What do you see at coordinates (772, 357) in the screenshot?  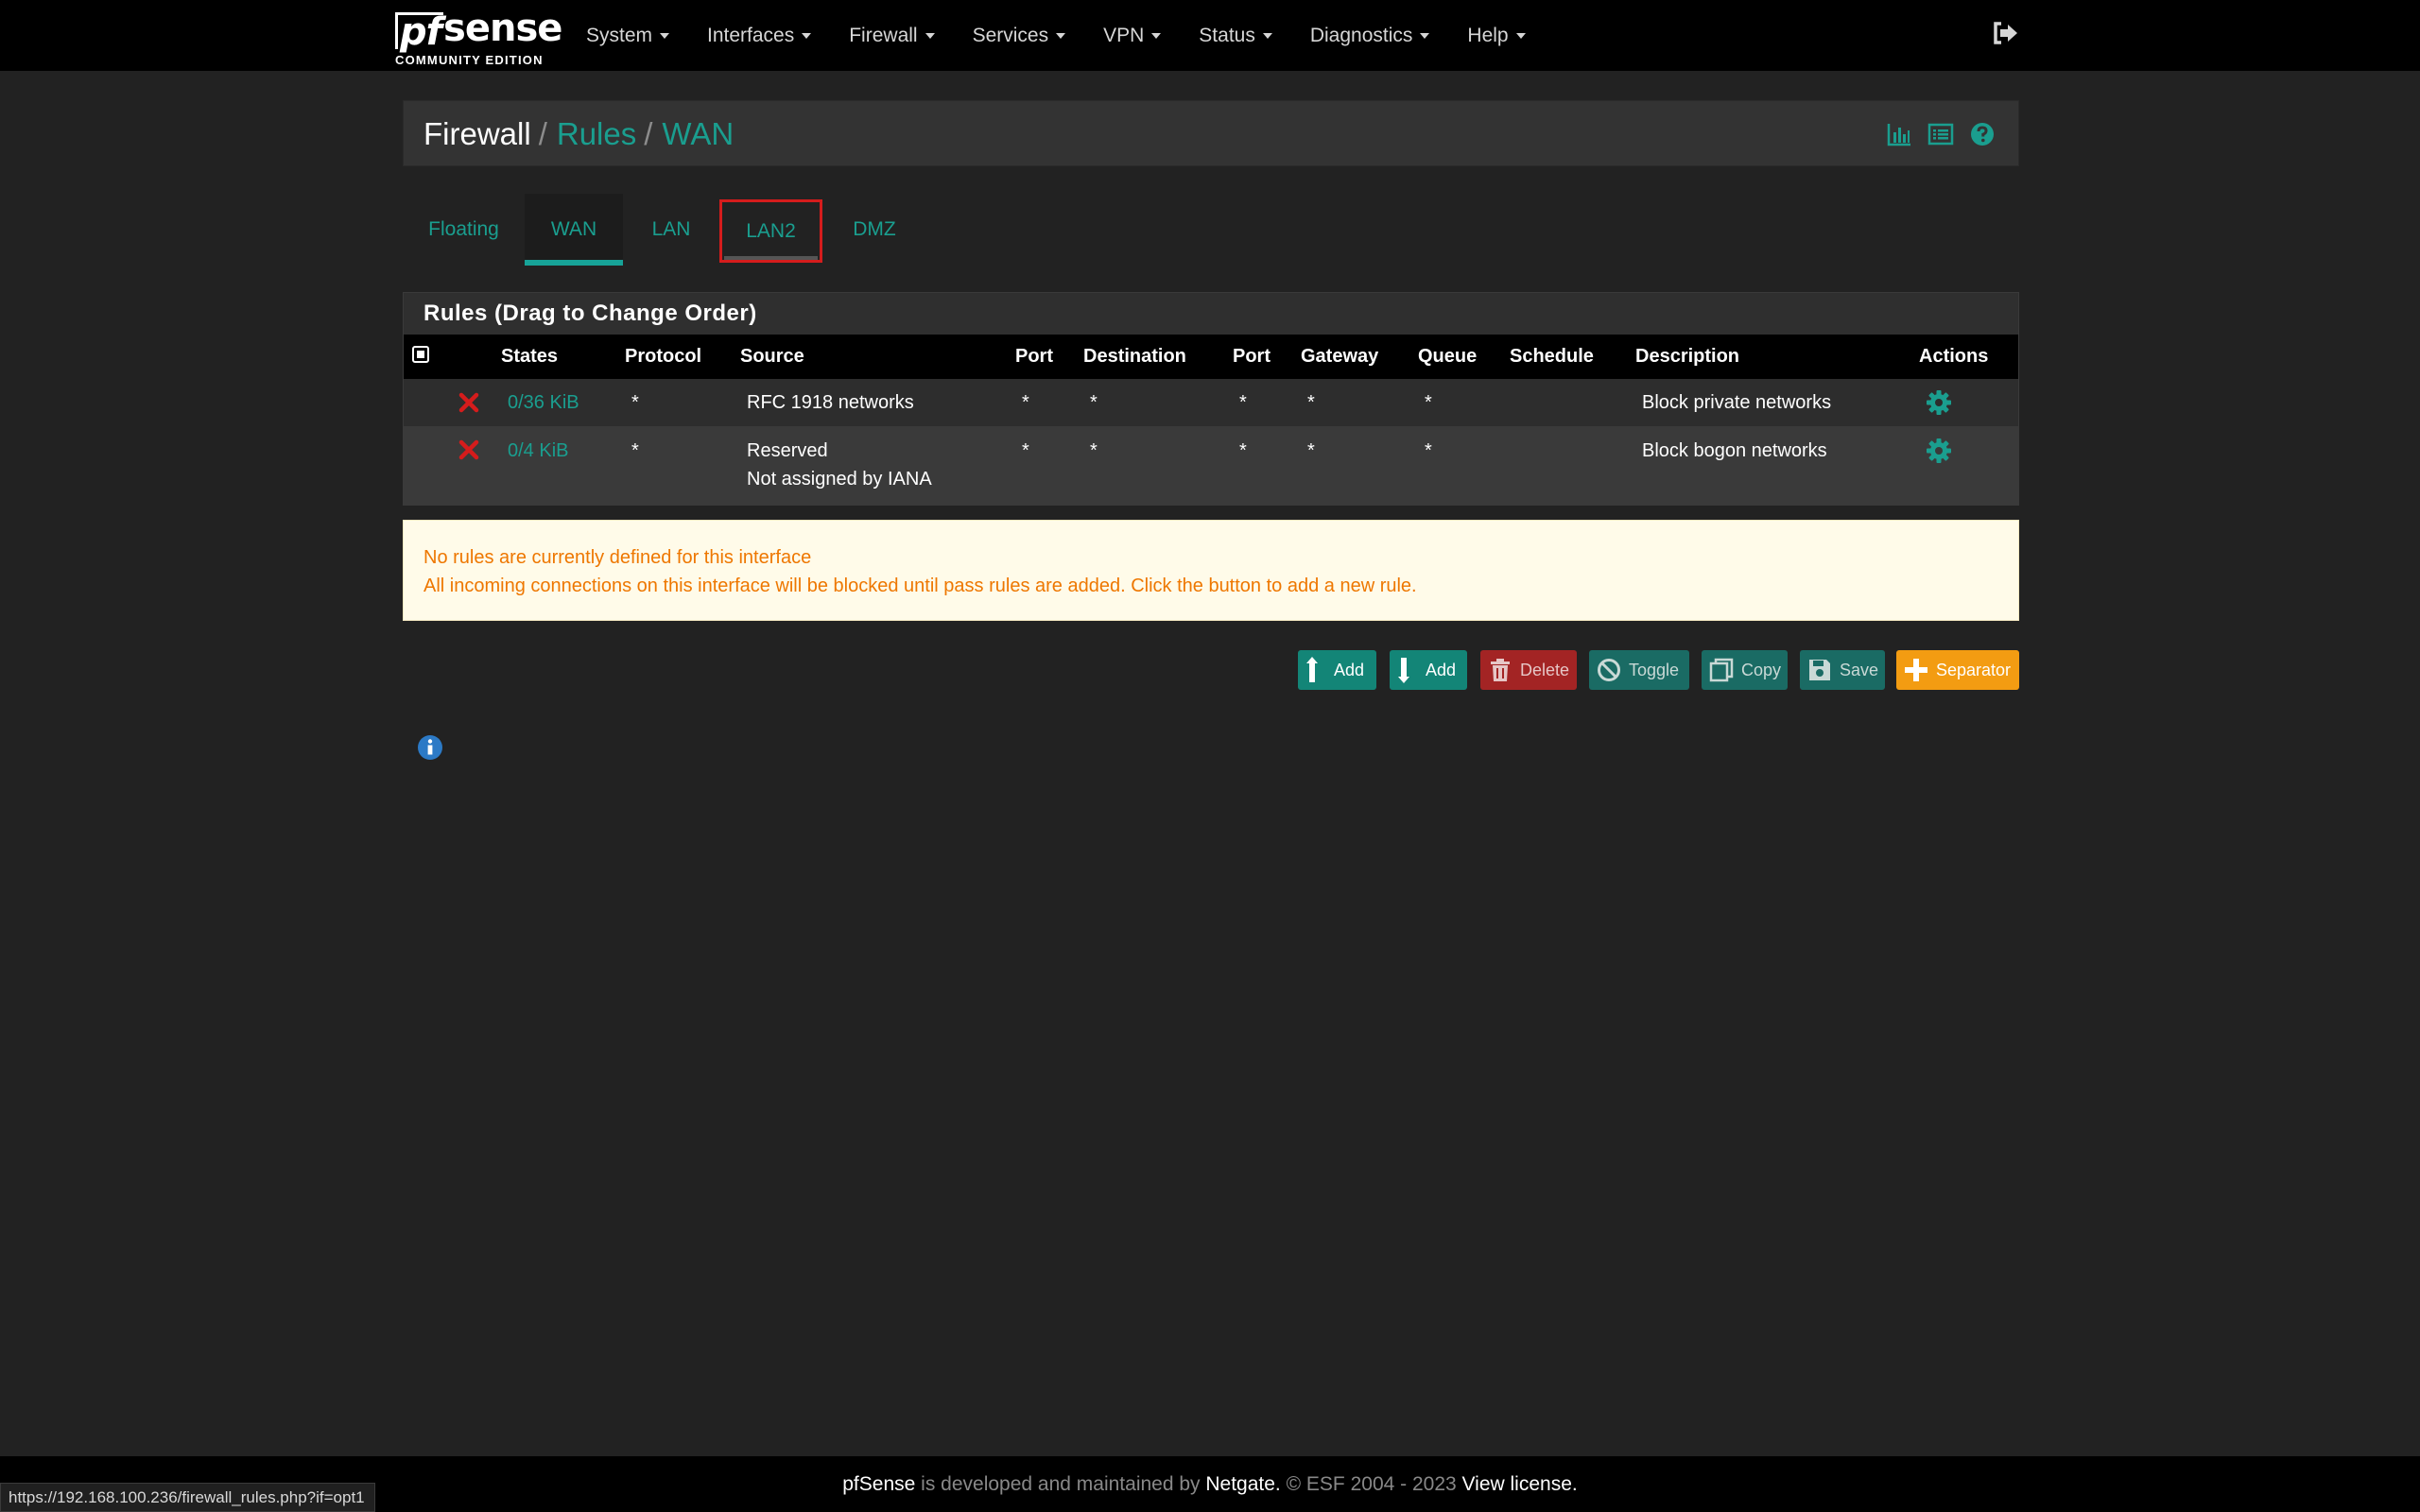 I see `column-header-source: Source` at bounding box center [772, 357].